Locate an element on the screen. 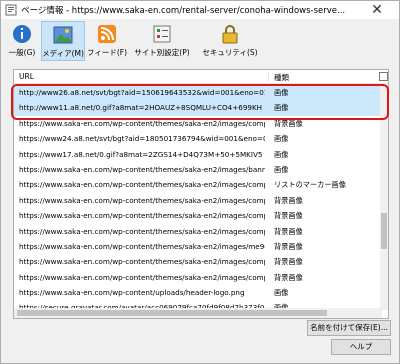 The height and width of the screenshot is (364, 400). lock-icon is located at coordinates (230, 34).